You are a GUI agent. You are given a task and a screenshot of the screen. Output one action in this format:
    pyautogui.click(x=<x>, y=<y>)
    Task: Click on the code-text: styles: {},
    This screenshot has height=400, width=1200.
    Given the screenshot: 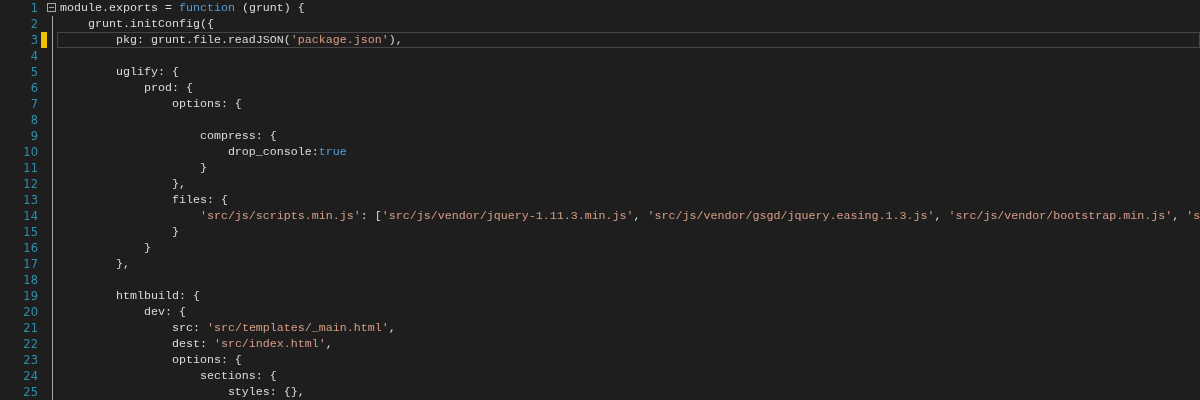 What is the action you would take?
    pyautogui.click(x=265, y=392)
    